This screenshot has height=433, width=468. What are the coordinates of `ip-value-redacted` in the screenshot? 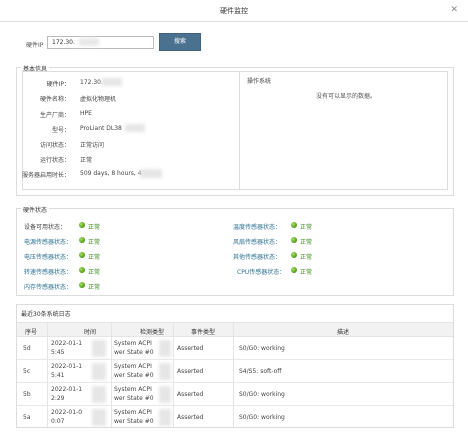 It's located at (112, 82).